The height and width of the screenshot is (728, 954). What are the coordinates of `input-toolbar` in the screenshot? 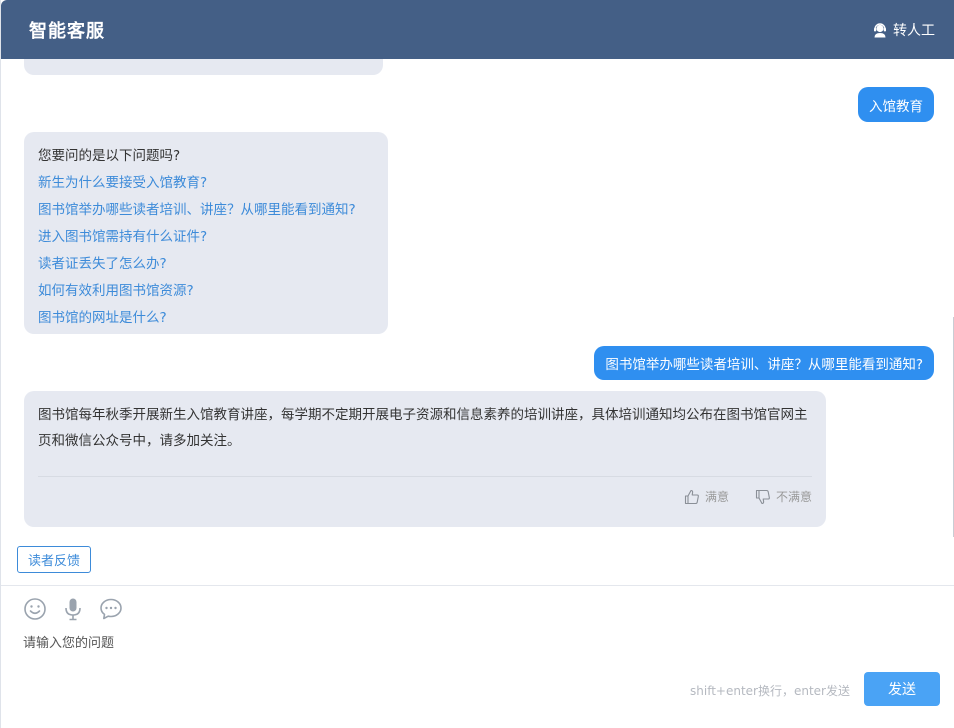 It's located at (80, 609).